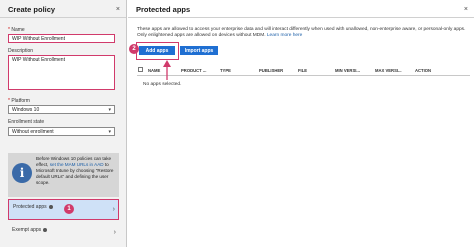 The width and height of the screenshot is (474, 247). I want to click on mam-urls-link: set the MAM URLs in AAD, so click(77, 164).